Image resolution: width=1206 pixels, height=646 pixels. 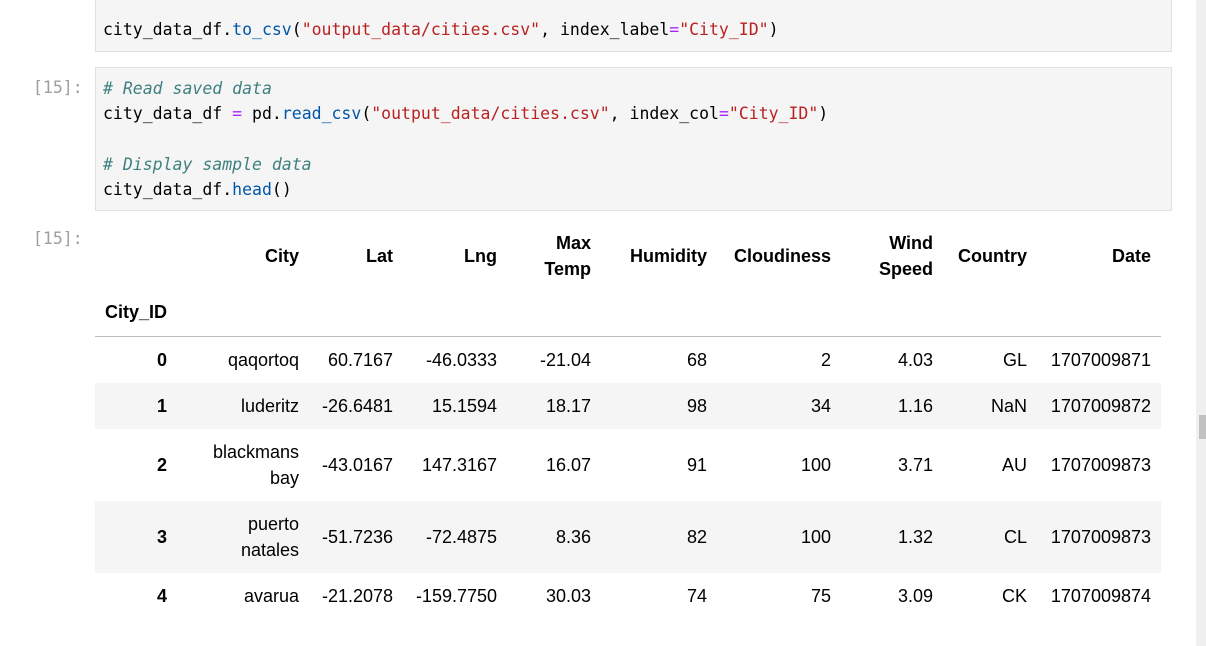 What do you see at coordinates (554, 537) in the screenshot?
I see `cell-max-temp: 8.36` at bounding box center [554, 537].